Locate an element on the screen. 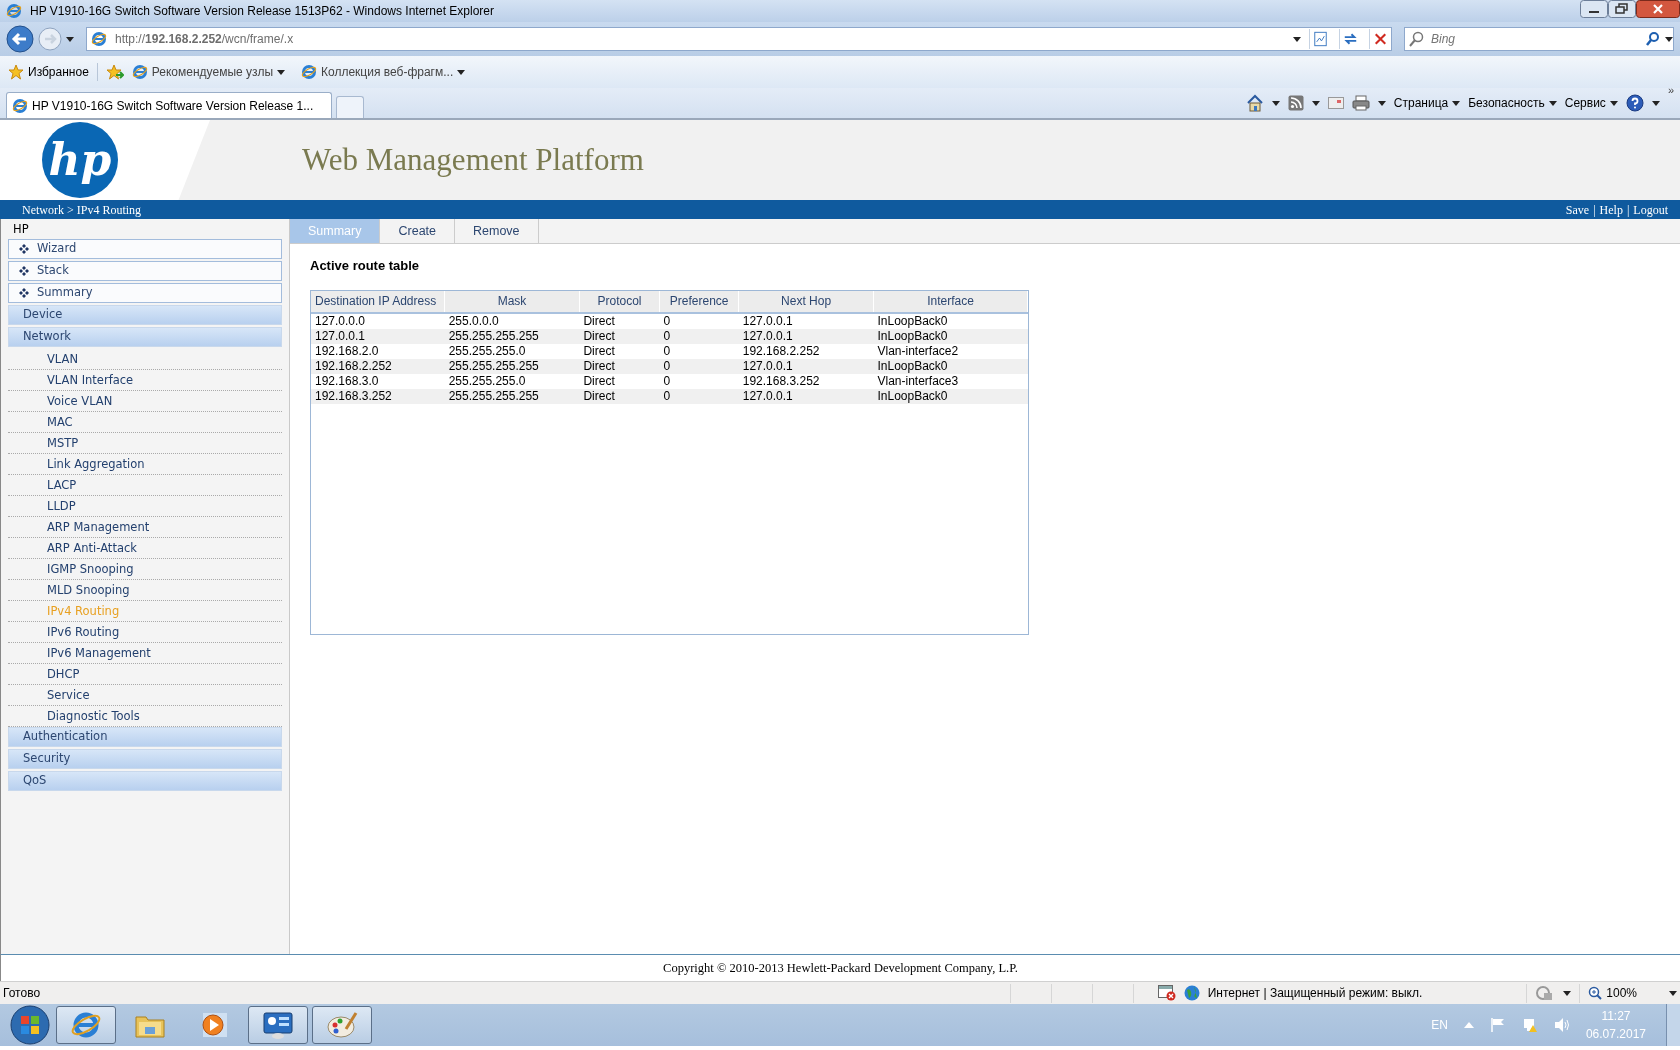 The image size is (1680, 1050). header-link: Logout is located at coordinates (1650, 209).